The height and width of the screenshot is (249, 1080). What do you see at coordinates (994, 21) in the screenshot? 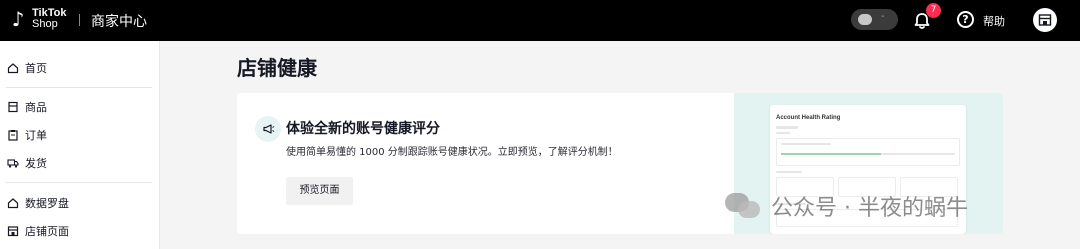
I see `help-link: 帮助` at bounding box center [994, 21].